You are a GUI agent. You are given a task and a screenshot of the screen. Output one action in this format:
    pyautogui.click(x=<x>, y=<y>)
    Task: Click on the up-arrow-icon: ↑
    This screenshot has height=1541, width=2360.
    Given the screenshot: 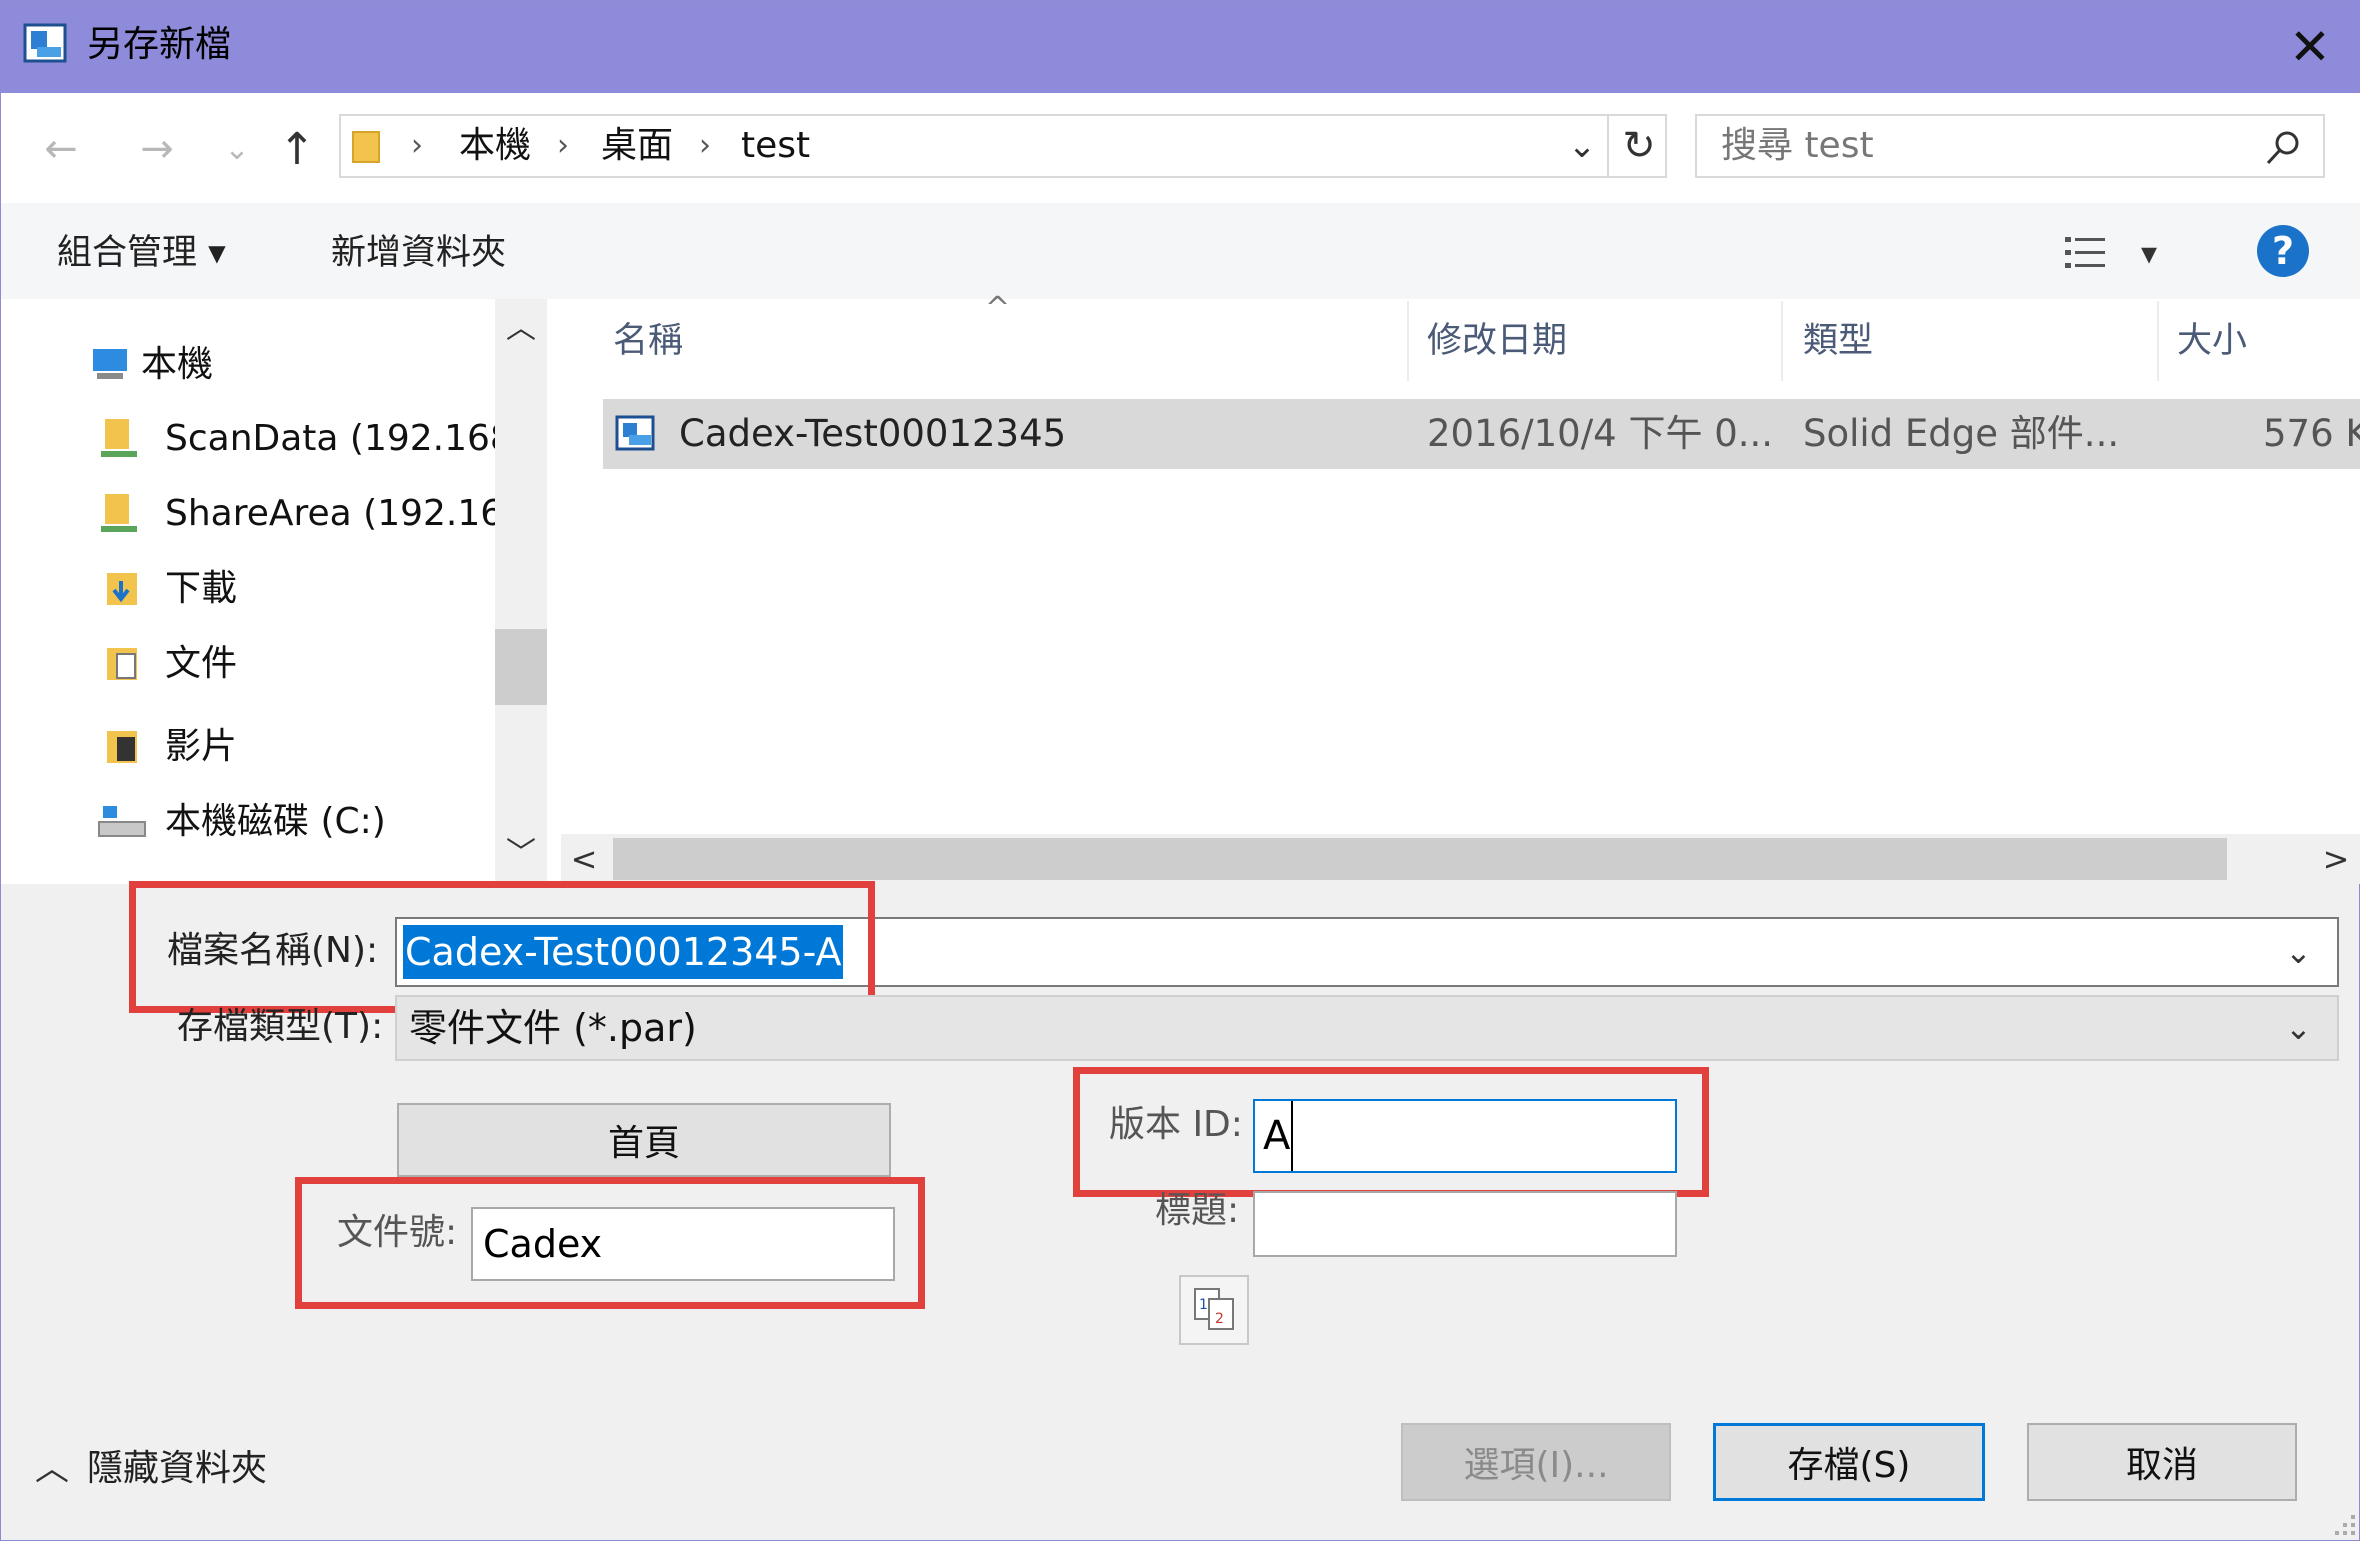 What is the action you would take?
    pyautogui.click(x=297, y=149)
    